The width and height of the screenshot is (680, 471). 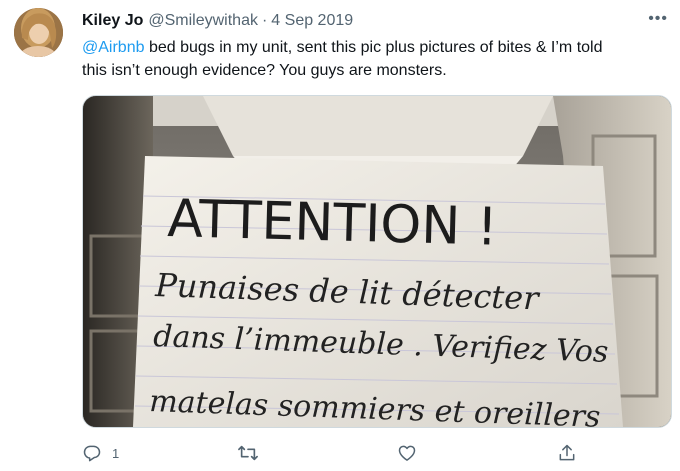 What do you see at coordinates (658, 19) in the screenshot?
I see `more-options-icon: •••` at bounding box center [658, 19].